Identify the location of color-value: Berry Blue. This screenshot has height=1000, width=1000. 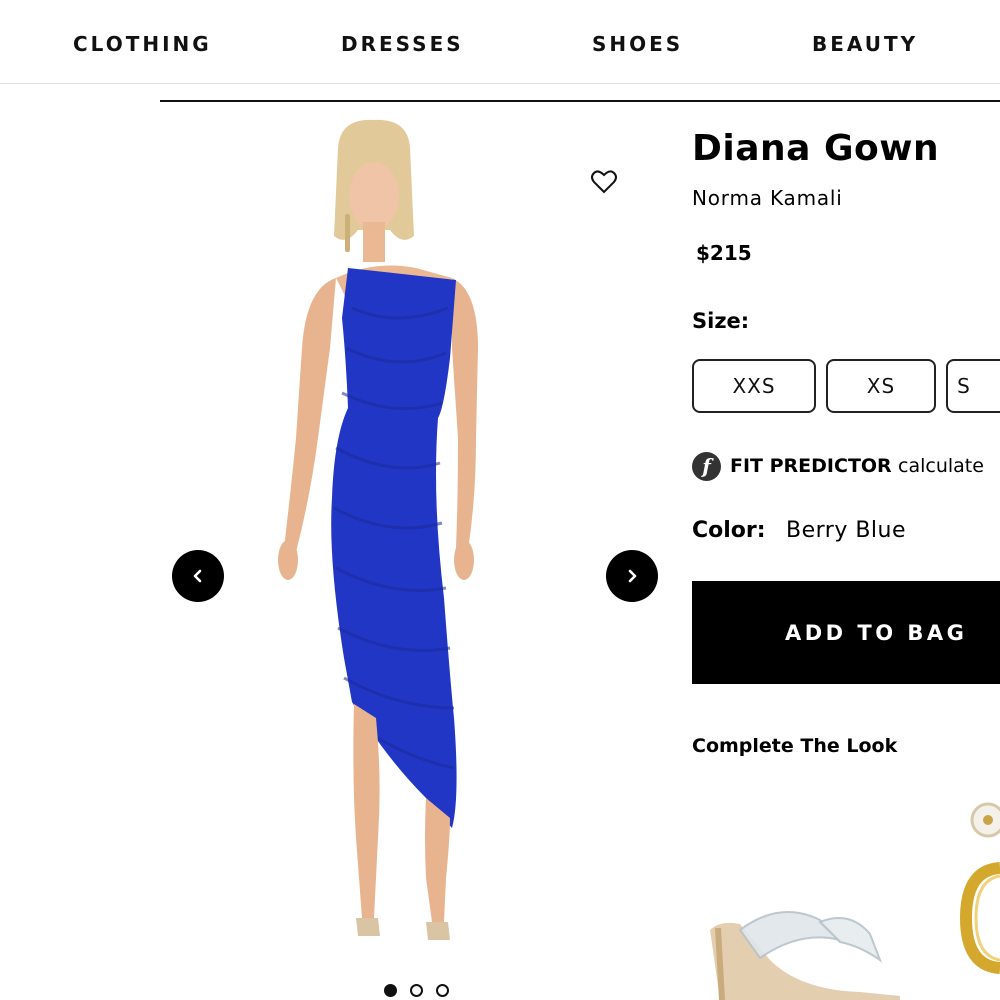
(846, 530).